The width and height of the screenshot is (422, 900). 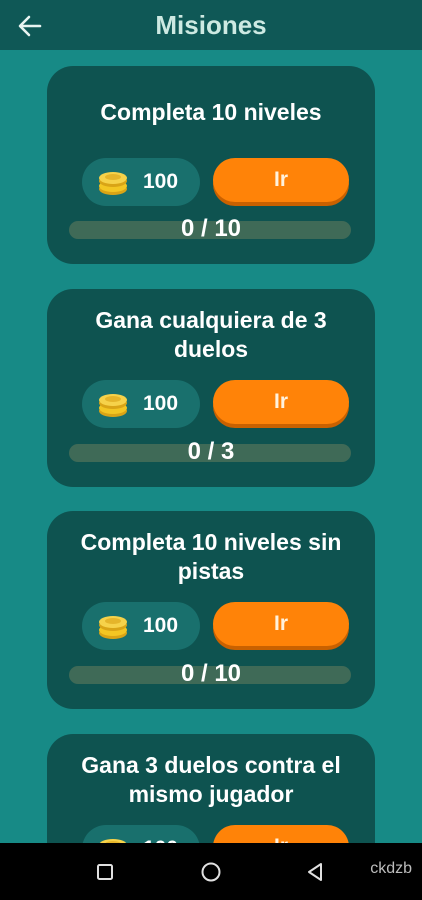 I want to click on back-nav-button, so click(x=315, y=872).